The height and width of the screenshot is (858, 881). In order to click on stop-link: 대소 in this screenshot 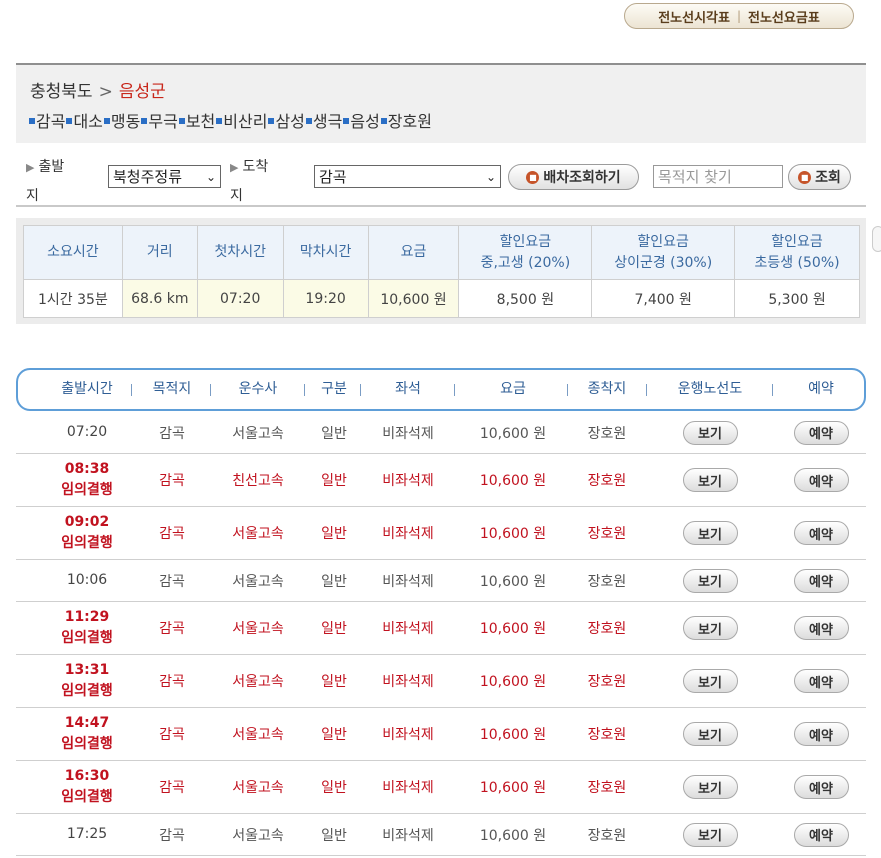, I will do `click(87, 121)`.